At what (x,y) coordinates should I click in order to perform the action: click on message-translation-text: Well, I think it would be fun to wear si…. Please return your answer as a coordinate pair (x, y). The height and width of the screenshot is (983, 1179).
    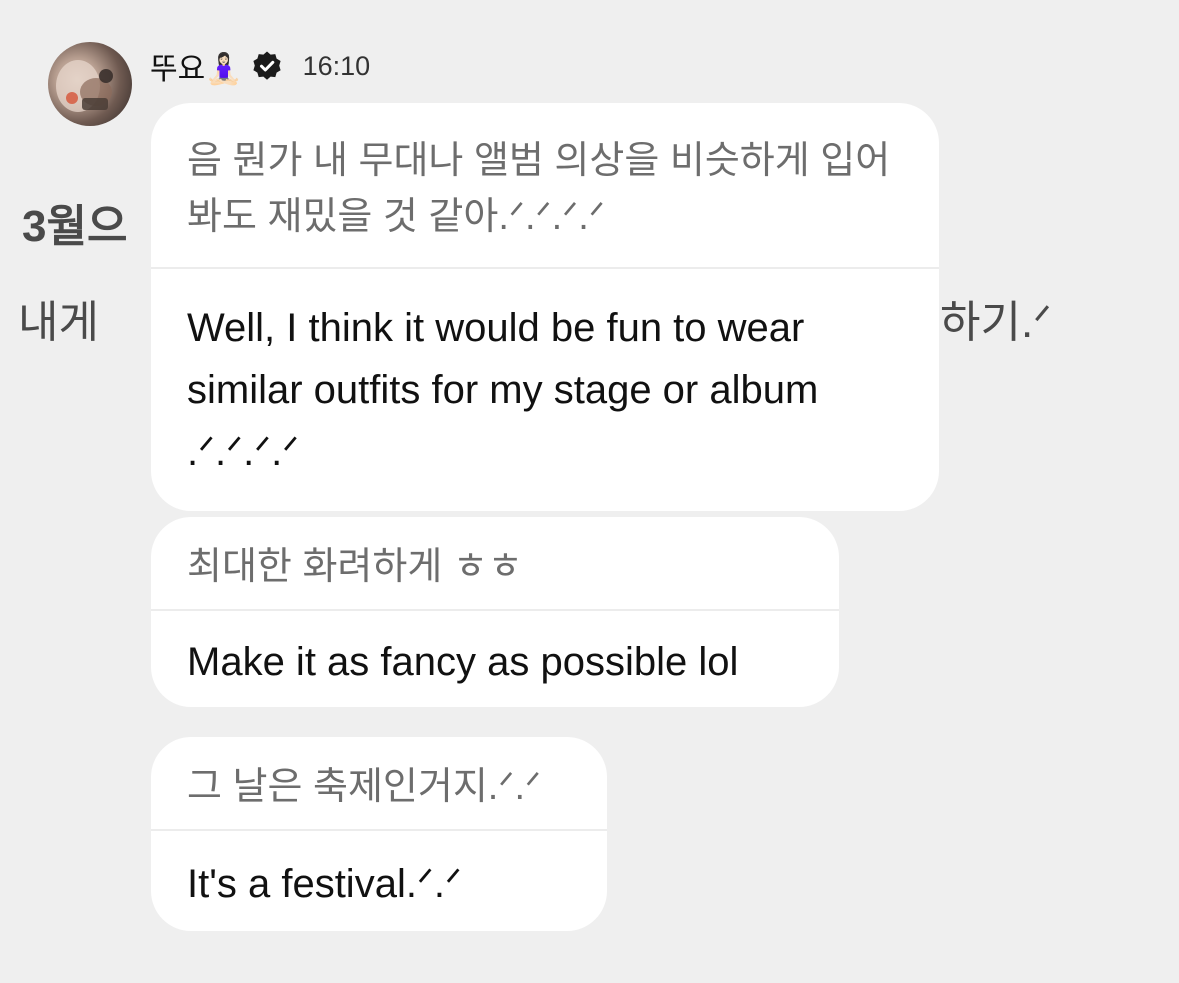
    Looking at the image, I should click on (503, 390).